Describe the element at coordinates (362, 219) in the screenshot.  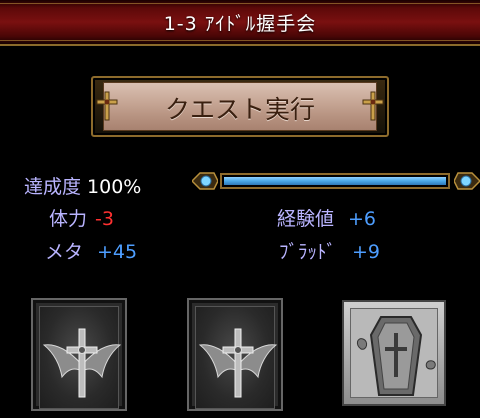
I see `exp-value: +6` at that location.